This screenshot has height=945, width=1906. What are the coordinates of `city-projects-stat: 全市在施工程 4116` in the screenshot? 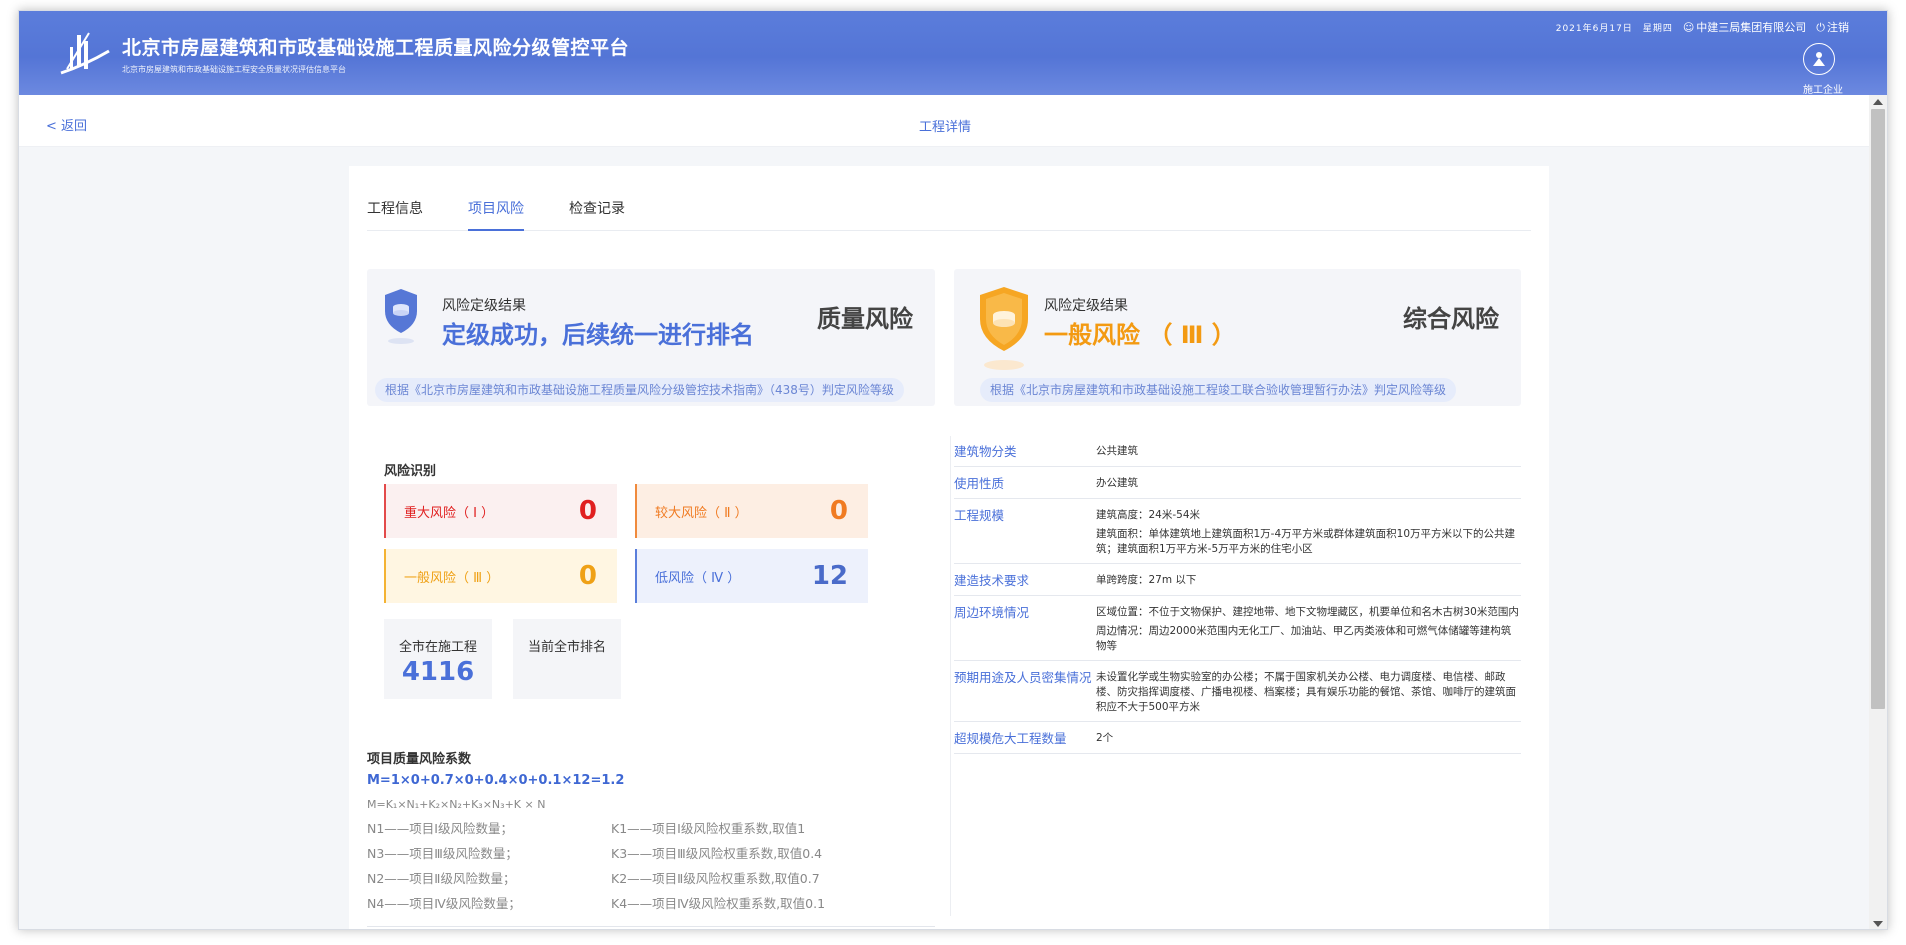 It's located at (438, 659).